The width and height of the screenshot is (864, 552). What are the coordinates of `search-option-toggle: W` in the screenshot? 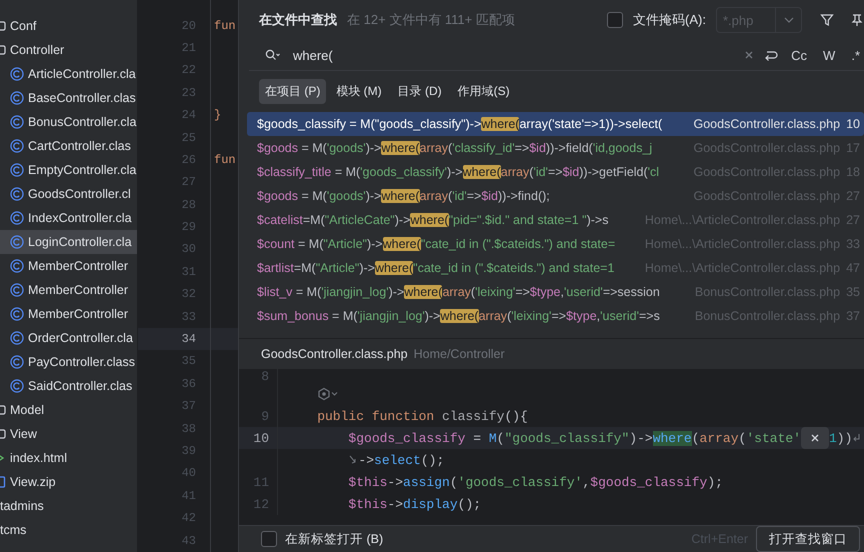 It's located at (829, 55).